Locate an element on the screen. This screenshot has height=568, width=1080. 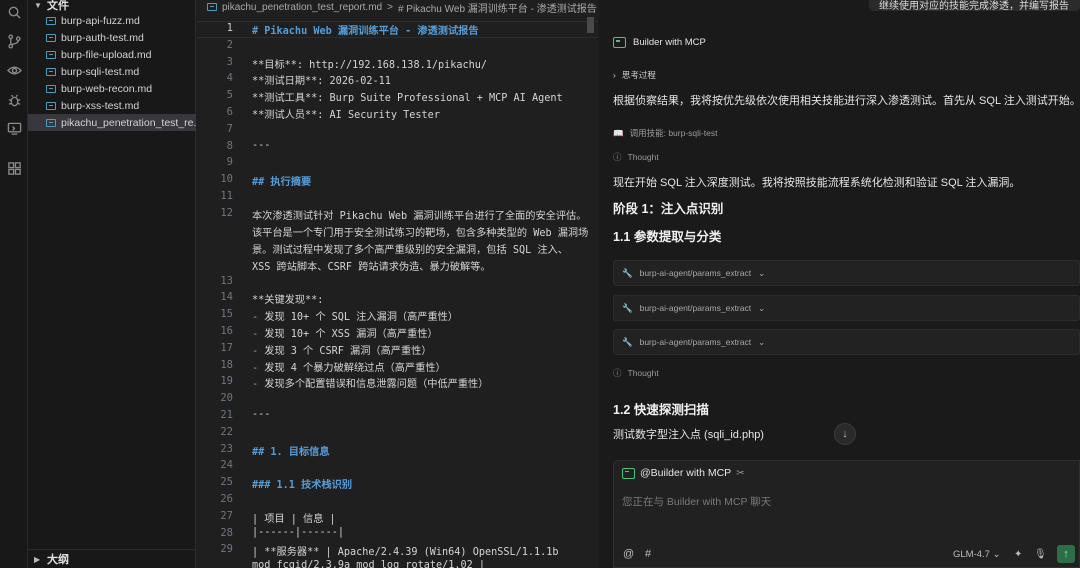
debug-icon is located at coordinates (14, 100).